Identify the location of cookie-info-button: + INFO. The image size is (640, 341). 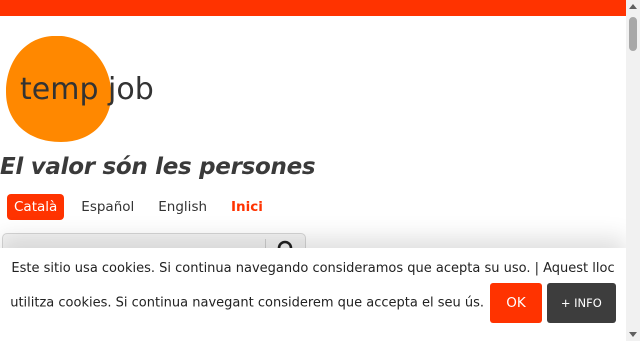
(581, 303).